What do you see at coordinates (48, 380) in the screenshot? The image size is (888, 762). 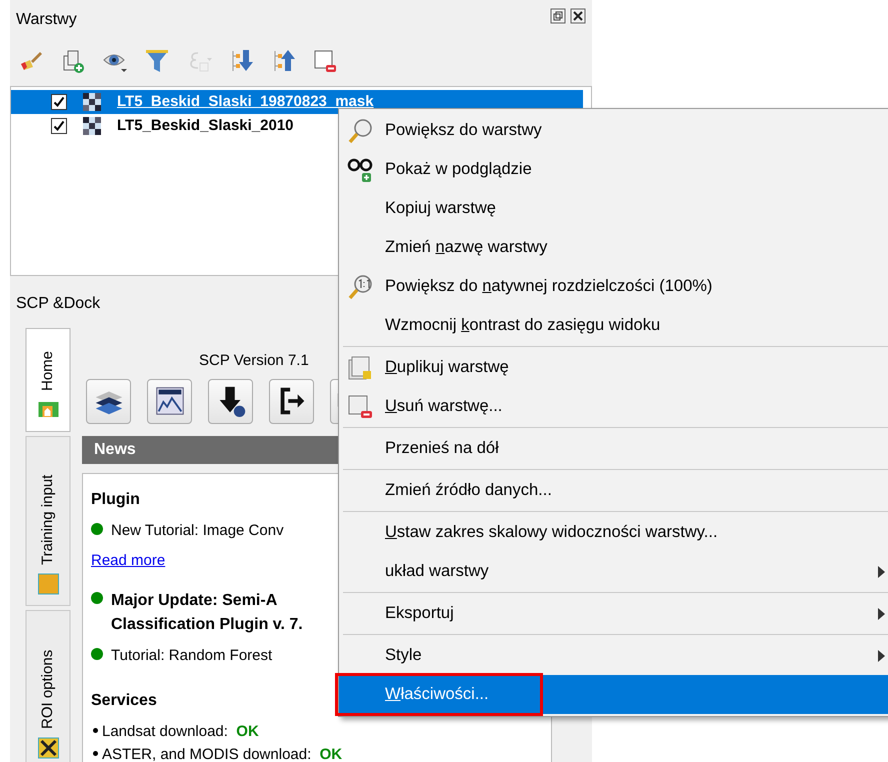 I see `side-tab: Home` at bounding box center [48, 380].